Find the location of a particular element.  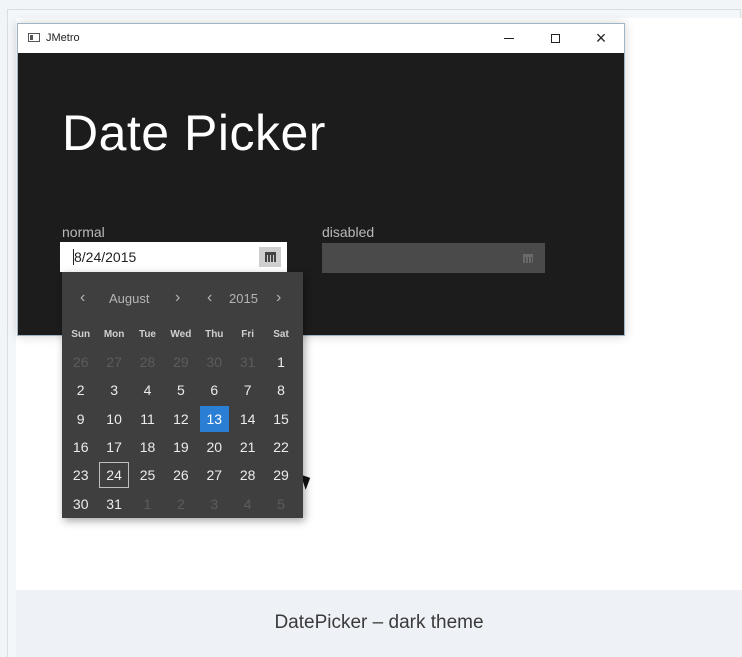

maximize-icon is located at coordinates (555, 38).